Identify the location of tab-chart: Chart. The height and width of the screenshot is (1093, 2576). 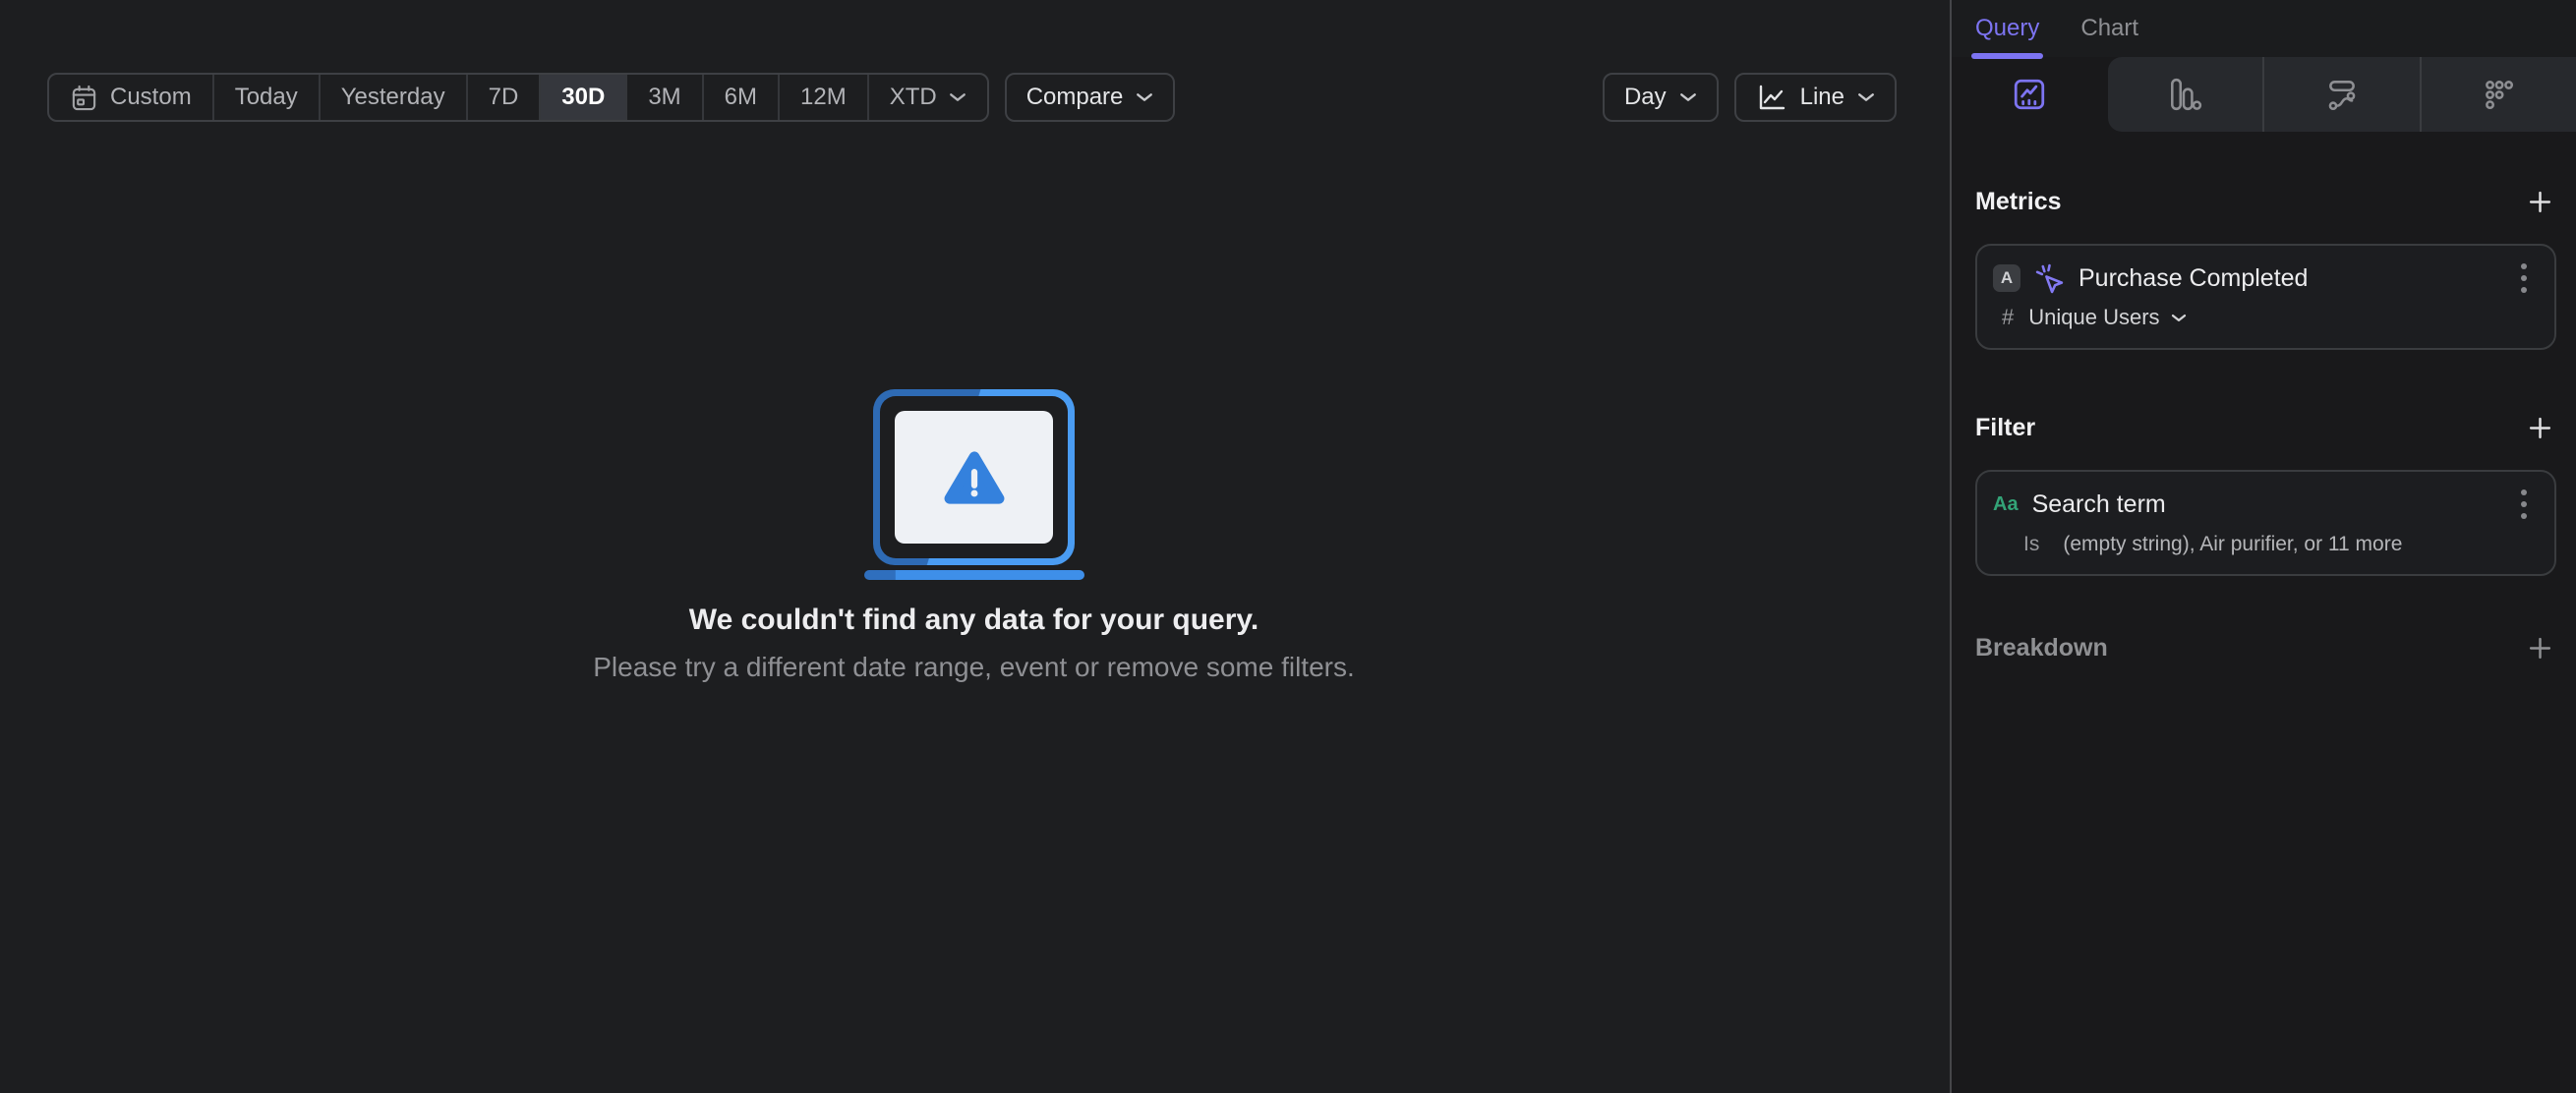
(2109, 28).